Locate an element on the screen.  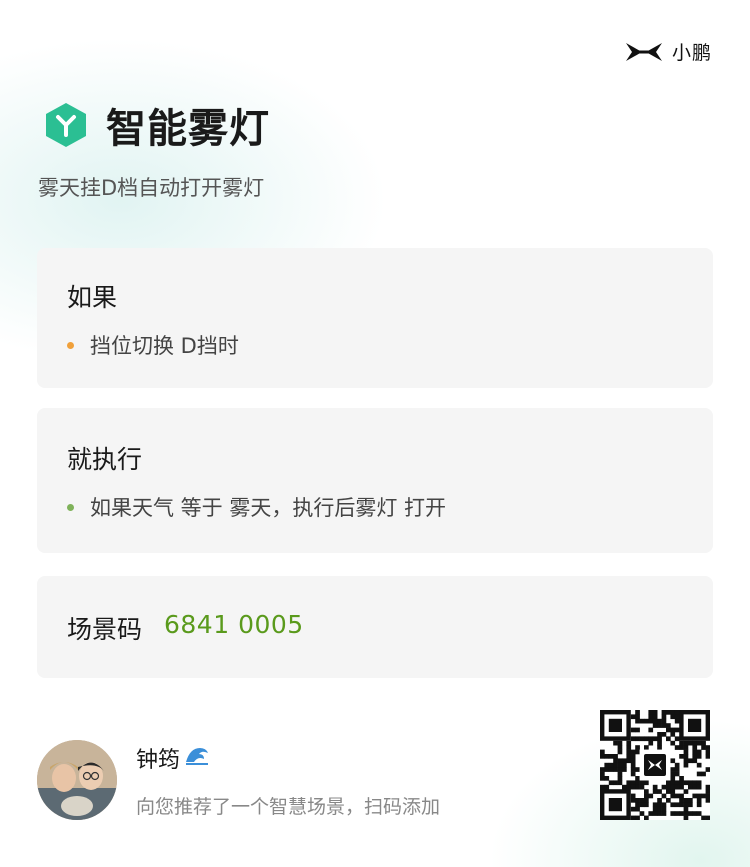
scene-header: 智能雾灯 is located at coordinates (156, 125).